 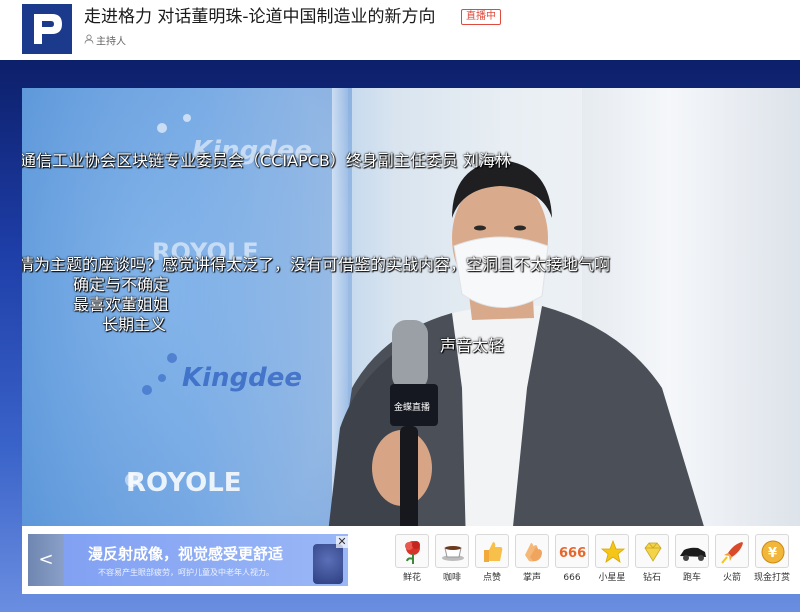 I want to click on ad-subtext: 不容易产生眼部疲劳，呵护儿童及中老年人视力。, so click(x=186, y=572).